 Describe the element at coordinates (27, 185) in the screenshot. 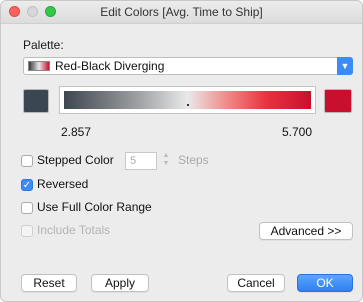

I see `reversed-checkbox: ✓` at that location.